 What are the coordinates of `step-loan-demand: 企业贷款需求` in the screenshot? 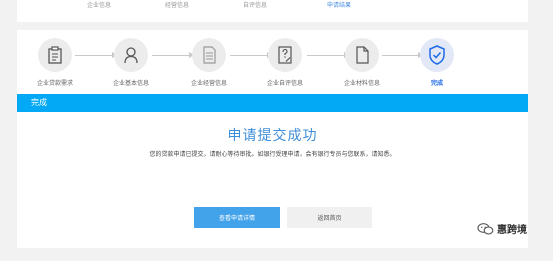 It's located at (55, 62).